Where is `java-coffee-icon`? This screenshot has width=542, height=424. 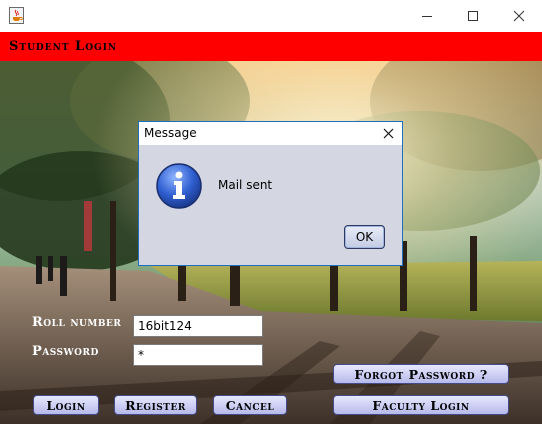 java-coffee-icon is located at coordinates (16, 15).